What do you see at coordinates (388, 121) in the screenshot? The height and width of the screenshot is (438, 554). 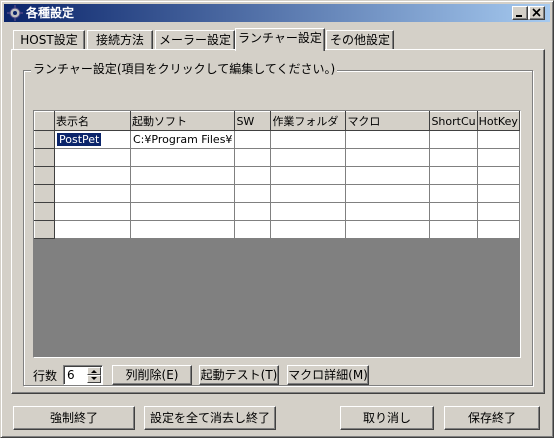 I see `column-header: マクロ` at bounding box center [388, 121].